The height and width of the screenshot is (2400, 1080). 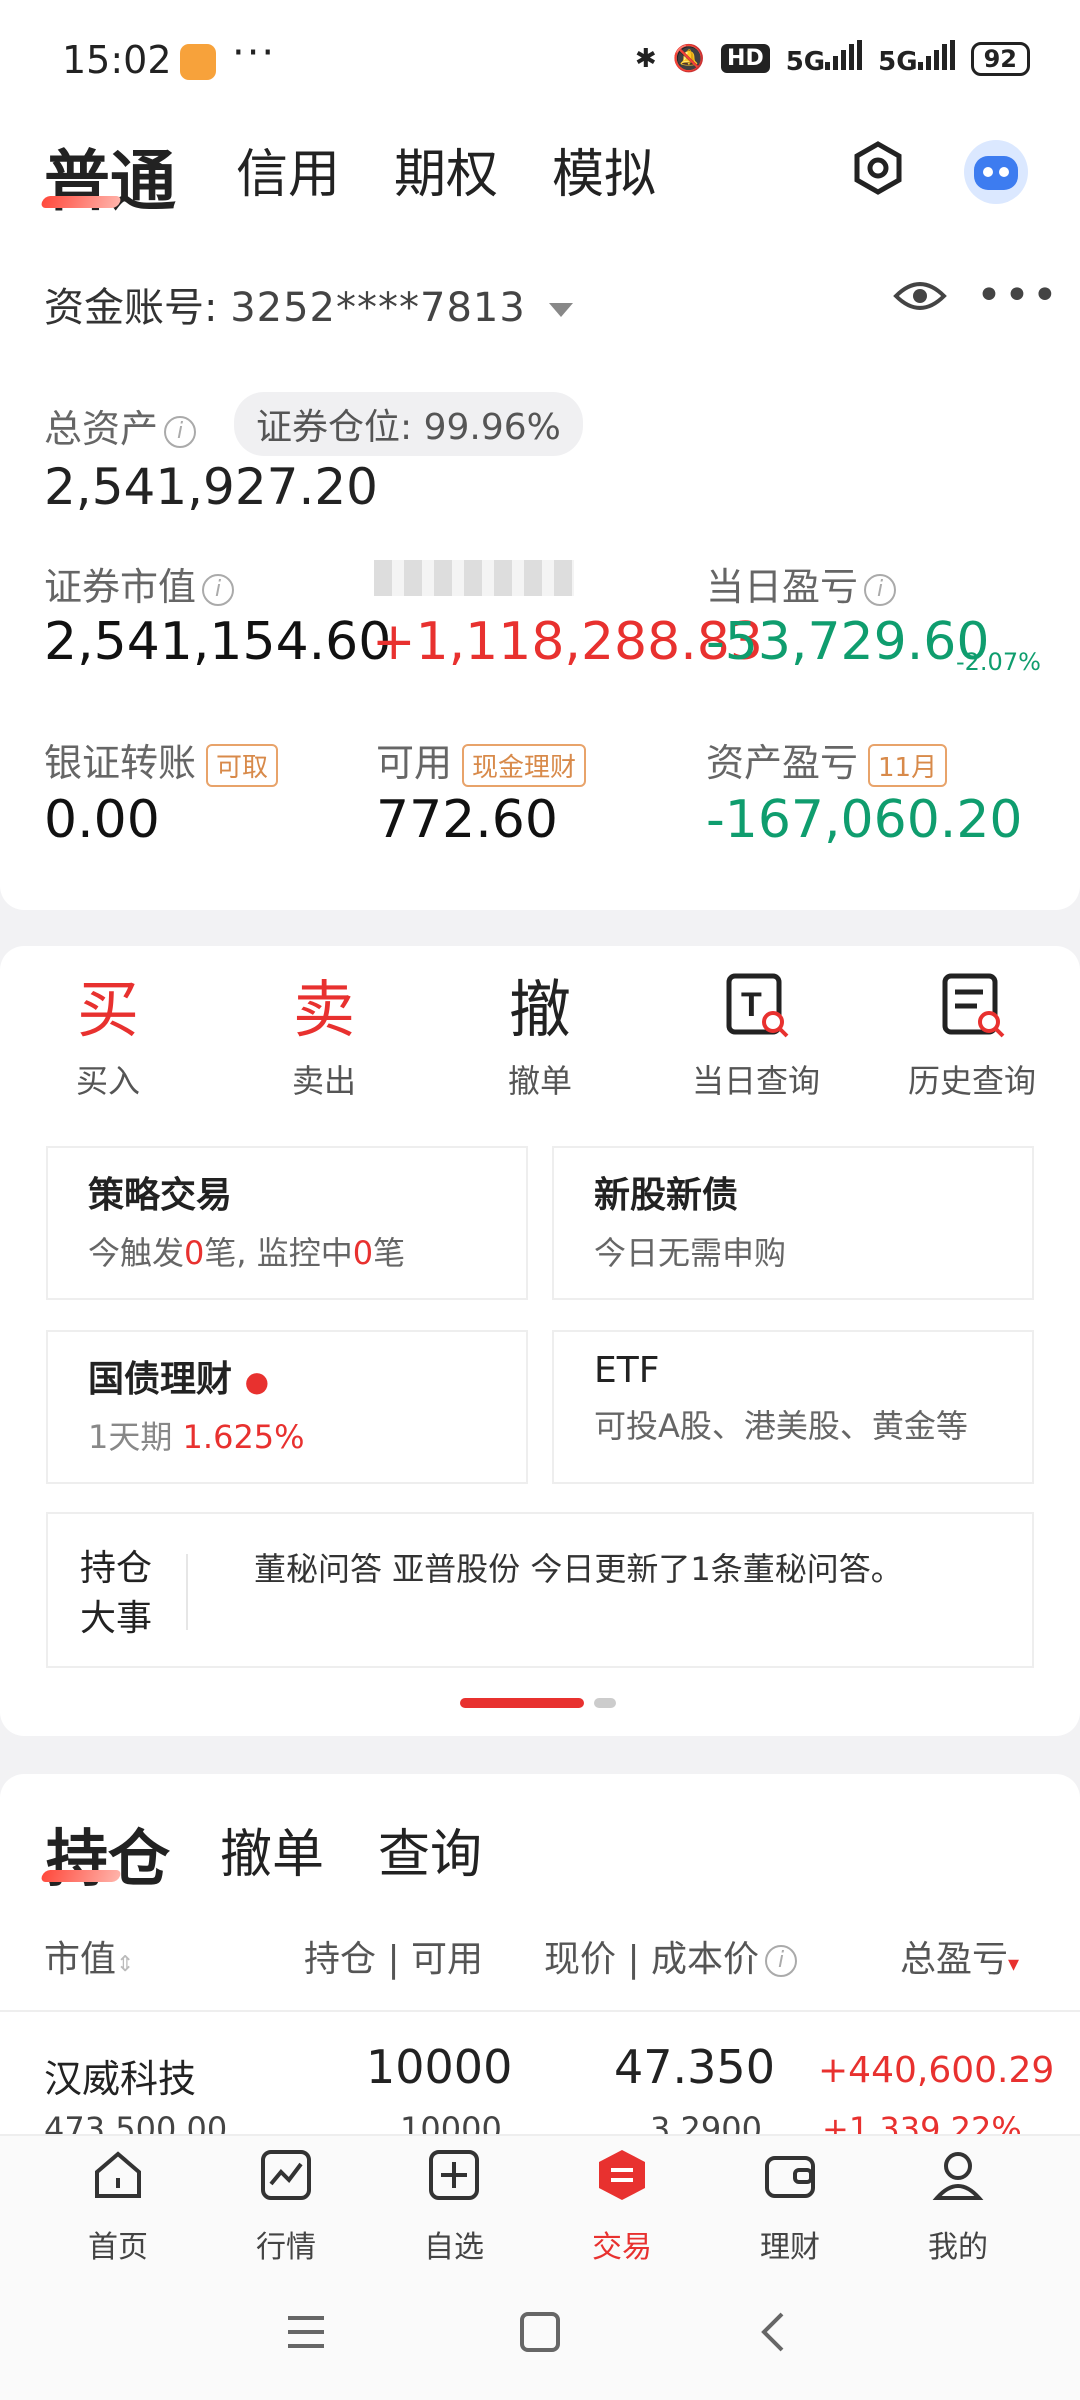 What do you see at coordinates (878, 168) in the screenshot?
I see `settings-icon` at bounding box center [878, 168].